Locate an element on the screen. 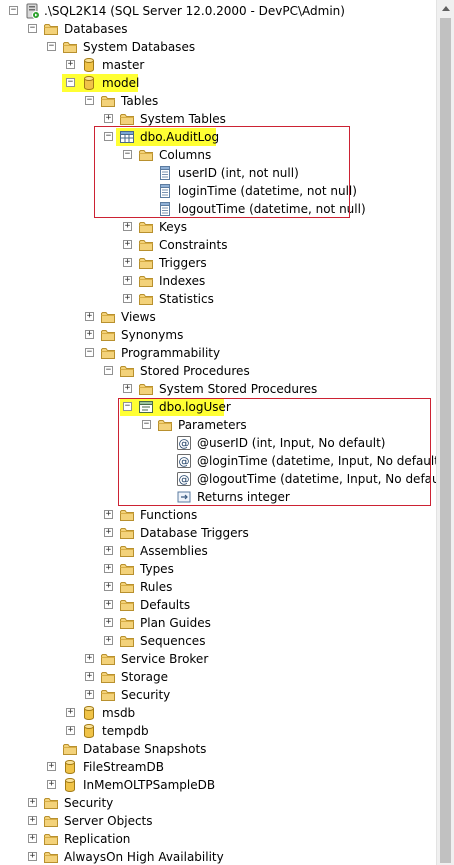  tree-node-storage: + Storage is located at coordinates (218, 677).